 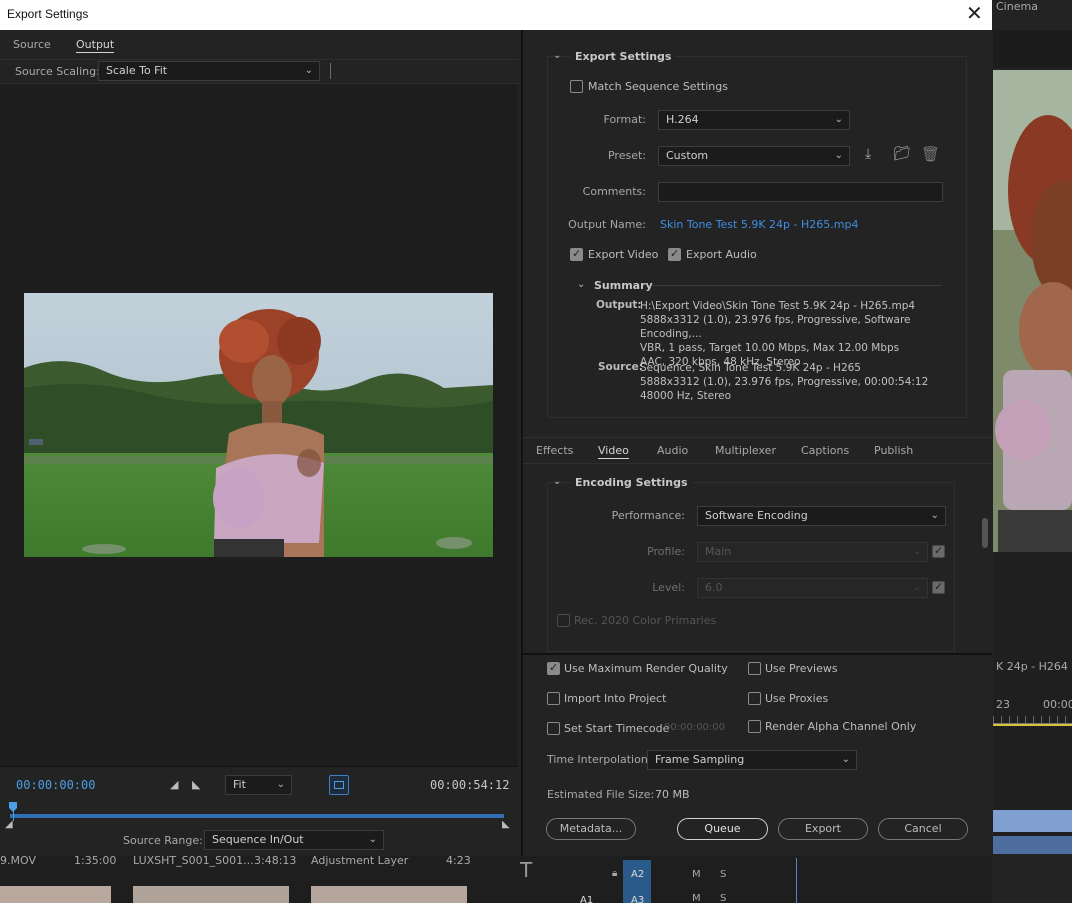 What do you see at coordinates (563, 620) in the screenshot?
I see `rec2020-checkbox` at bounding box center [563, 620].